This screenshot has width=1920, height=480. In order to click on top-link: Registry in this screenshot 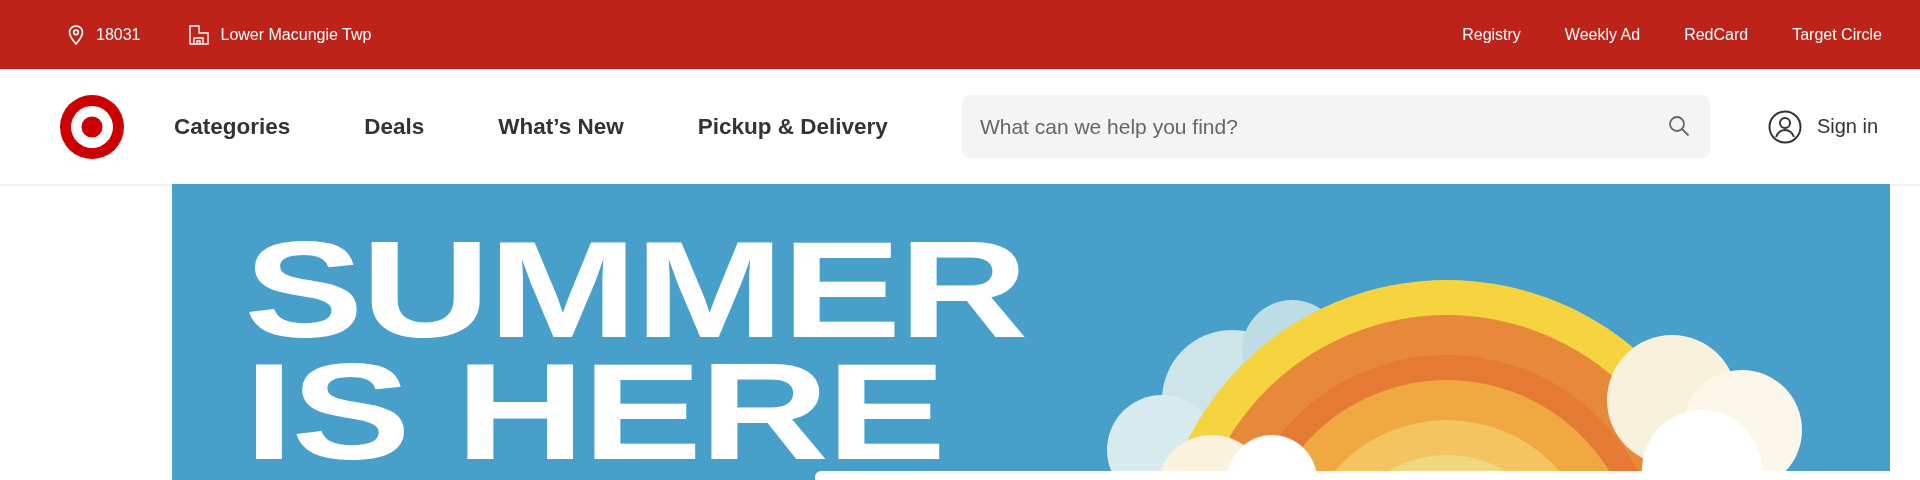, I will do `click(1491, 34)`.